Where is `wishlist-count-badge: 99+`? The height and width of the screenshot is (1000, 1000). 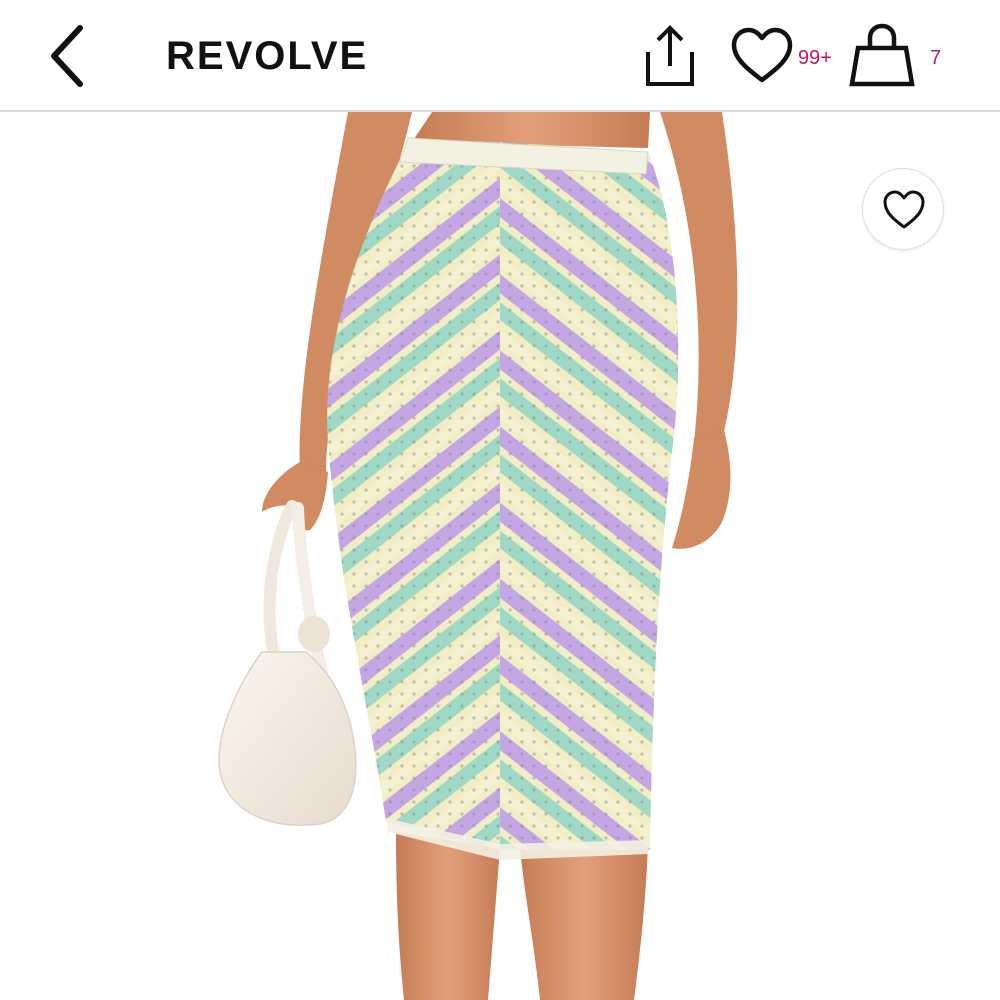 wishlist-count-badge: 99+ is located at coordinates (815, 58).